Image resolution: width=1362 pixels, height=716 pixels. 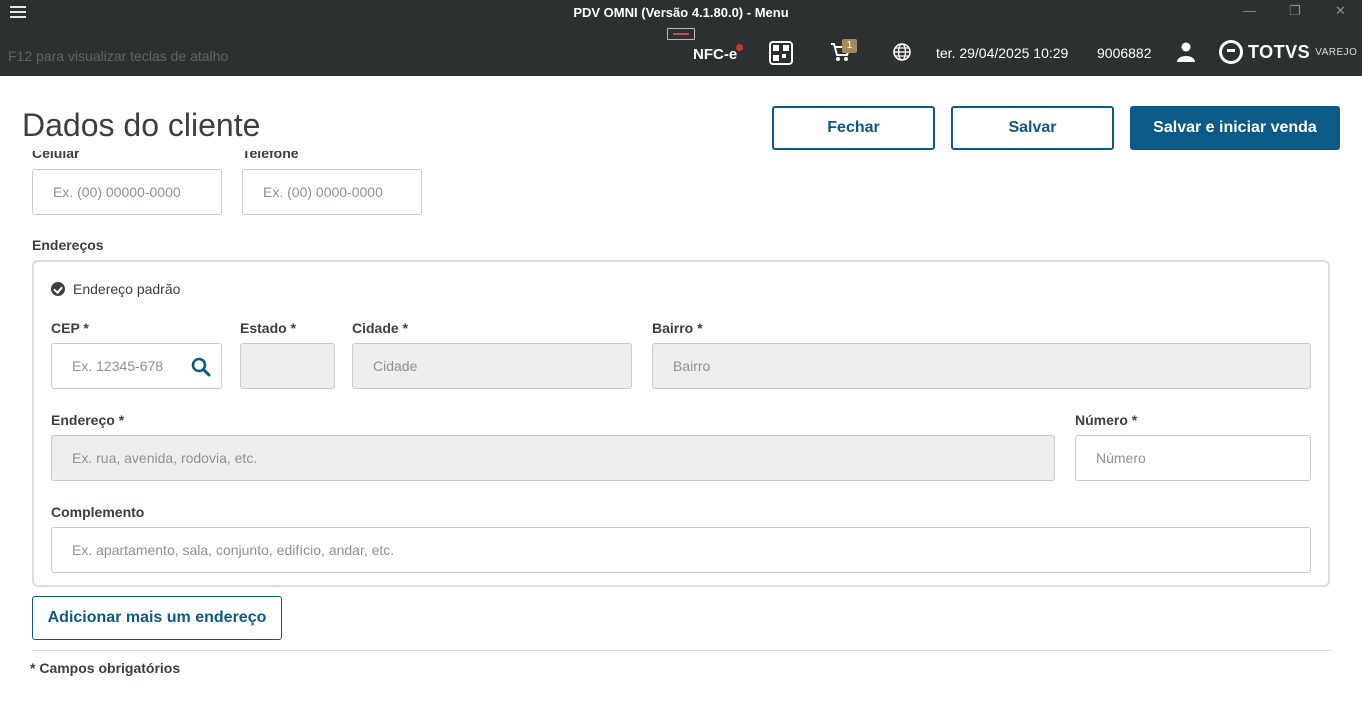 What do you see at coordinates (492, 366) in the screenshot?
I see `city-input: Cidade` at bounding box center [492, 366].